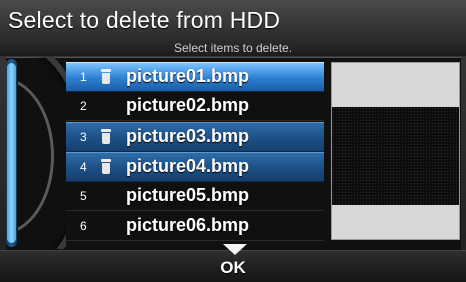 This screenshot has width=466, height=282. I want to click on instruction-text: Select items to delete., so click(233, 48).